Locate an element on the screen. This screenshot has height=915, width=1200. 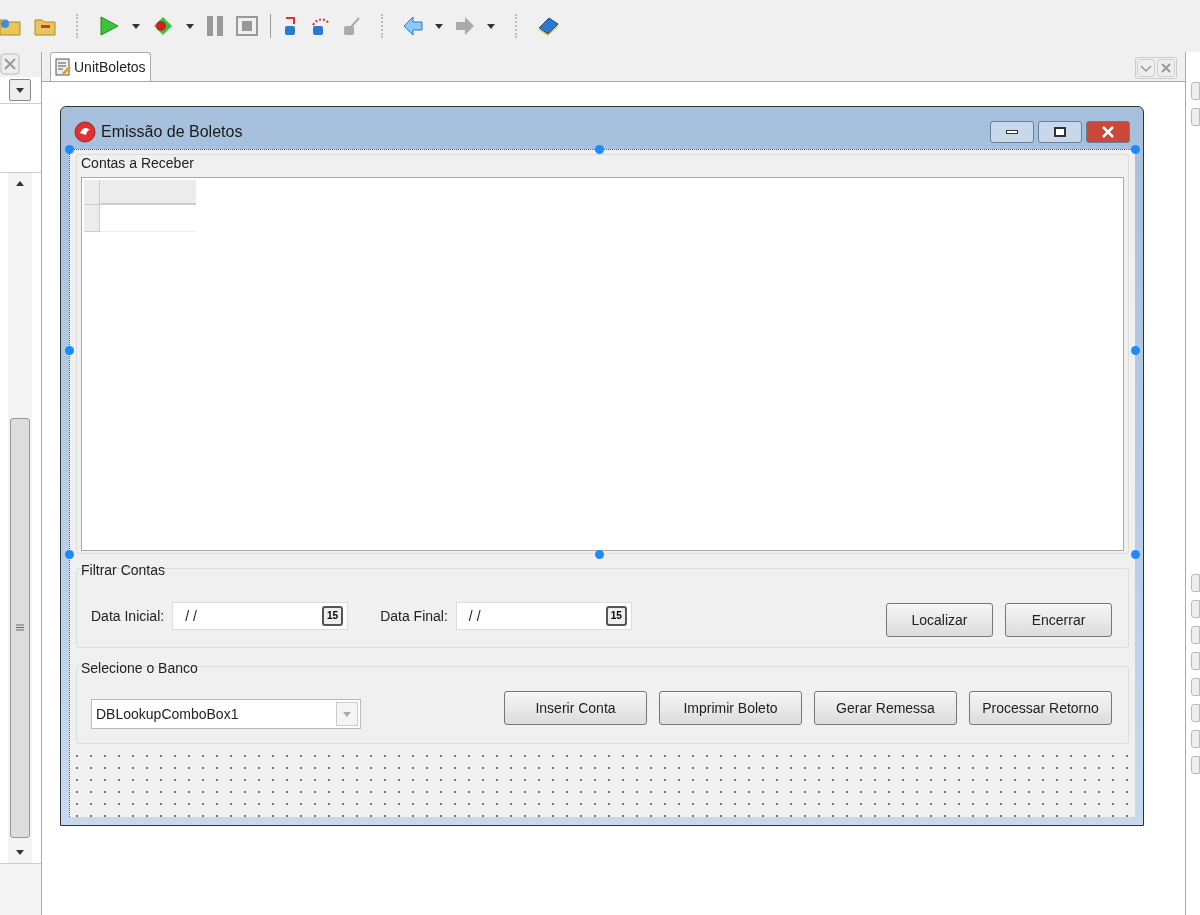
dropdown-button is located at coordinates (20, 90).